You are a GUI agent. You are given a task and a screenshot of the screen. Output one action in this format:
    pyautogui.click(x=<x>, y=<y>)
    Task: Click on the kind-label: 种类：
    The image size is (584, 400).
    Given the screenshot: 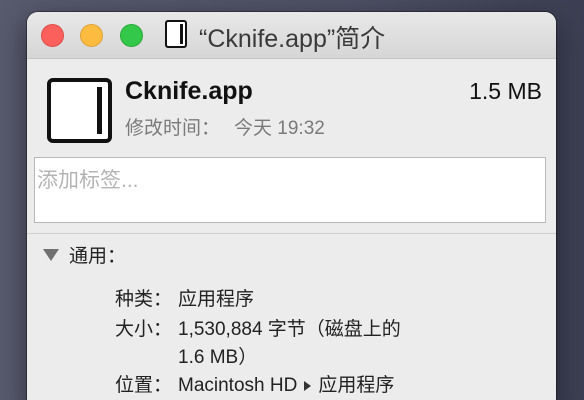 What is the action you would take?
    pyautogui.click(x=143, y=299)
    